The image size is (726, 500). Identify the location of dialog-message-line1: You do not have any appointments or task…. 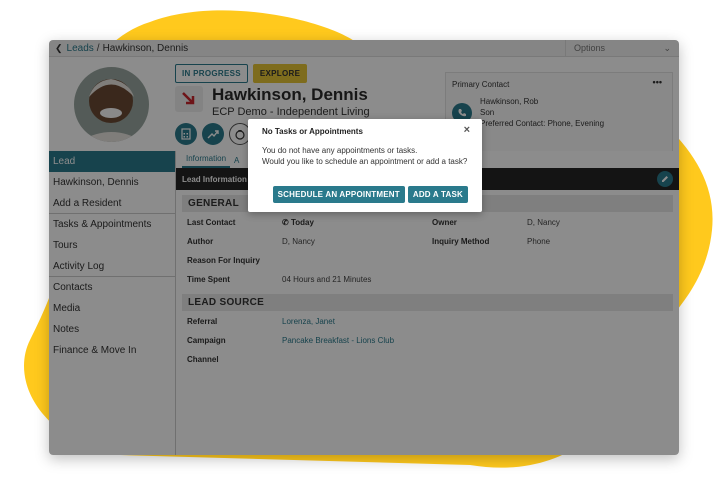
(340, 150).